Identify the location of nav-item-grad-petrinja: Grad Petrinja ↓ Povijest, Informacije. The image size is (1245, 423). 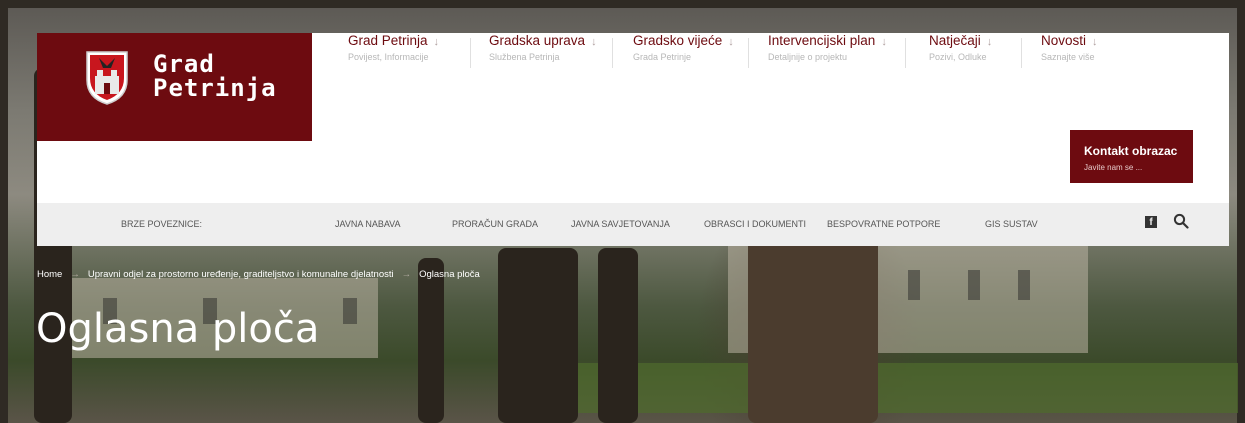
(393, 51).